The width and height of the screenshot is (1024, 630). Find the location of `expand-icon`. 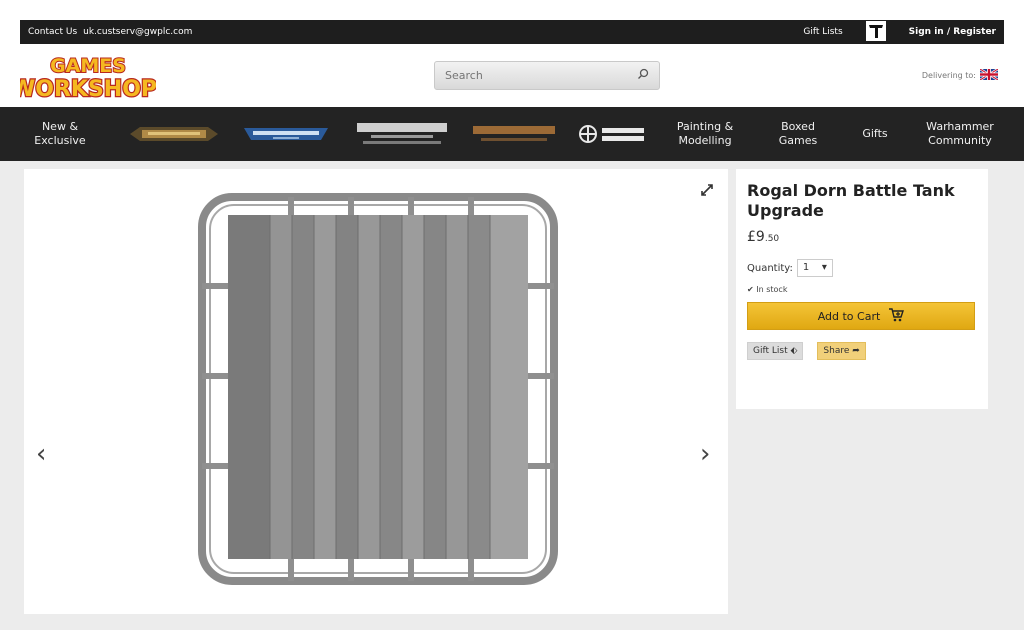

expand-icon is located at coordinates (707, 192).